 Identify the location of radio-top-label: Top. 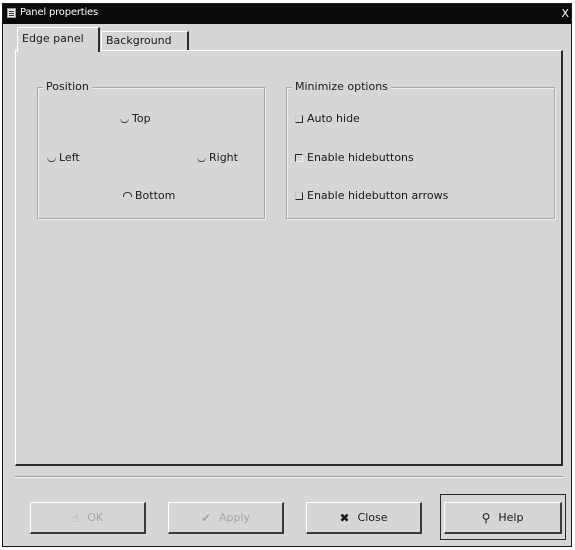
(141, 118).